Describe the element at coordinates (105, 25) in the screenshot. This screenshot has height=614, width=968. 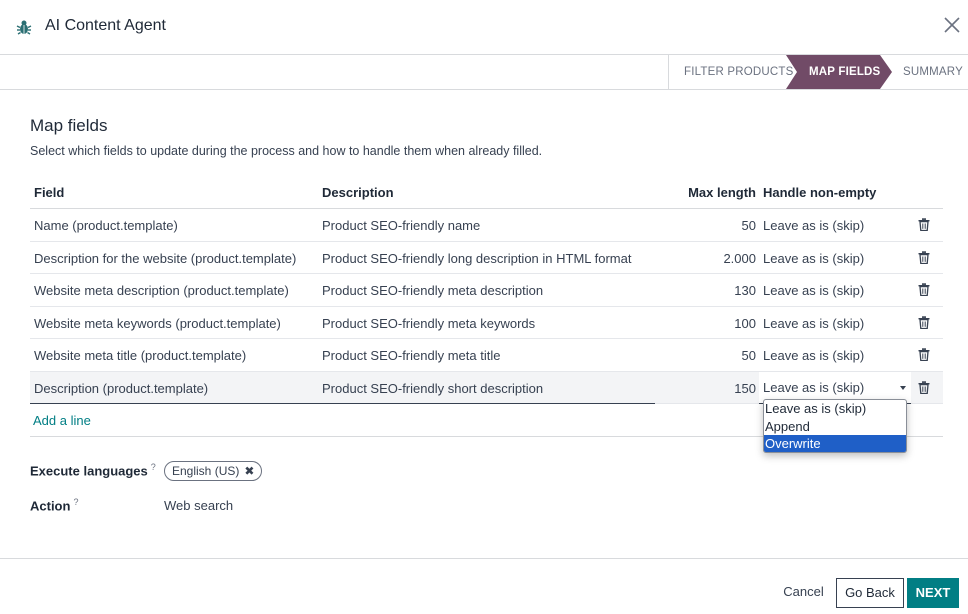
I see `dialog-title: AI Content Agent` at that location.